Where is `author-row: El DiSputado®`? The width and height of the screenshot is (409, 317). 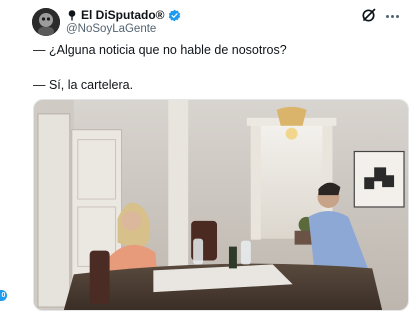
author-row: El DiSputado® is located at coordinates (123, 15).